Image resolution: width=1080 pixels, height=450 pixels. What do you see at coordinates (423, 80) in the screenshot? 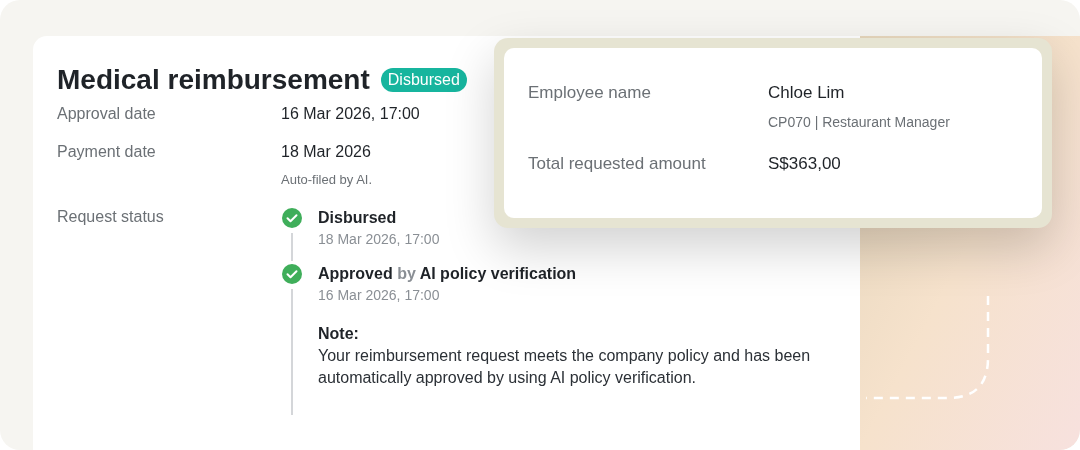
I see `status-badge: Disbursed` at bounding box center [423, 80].